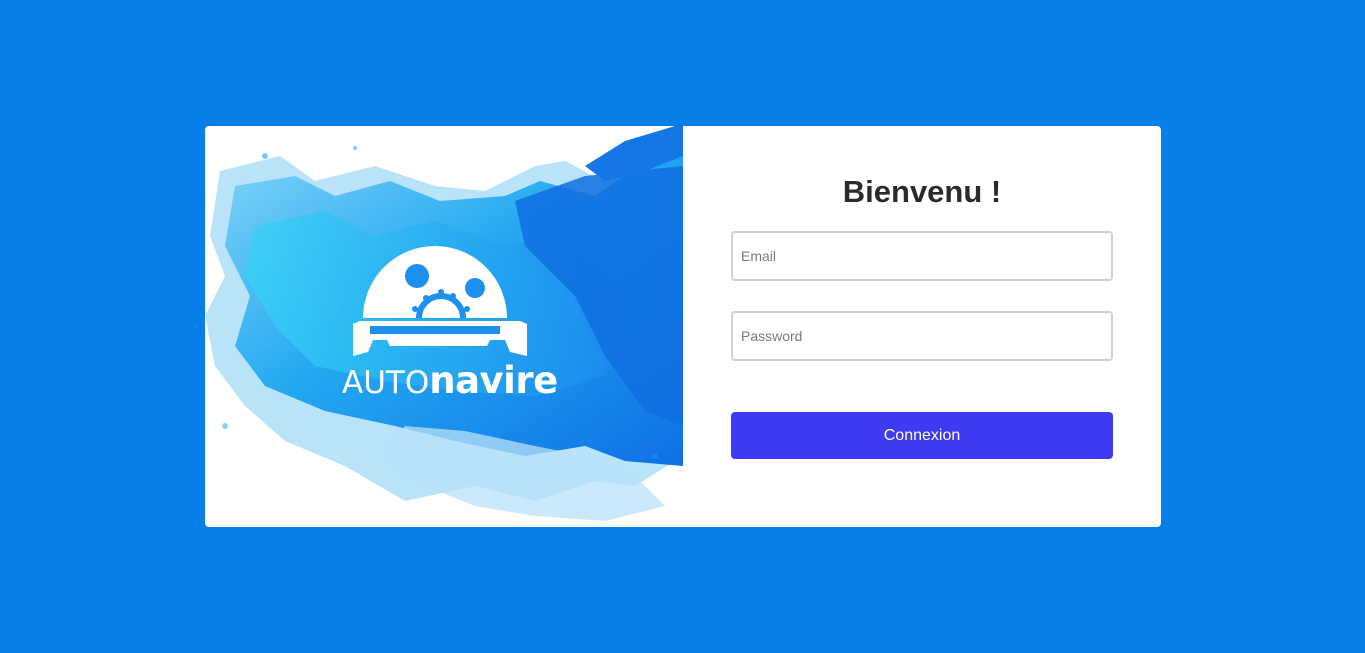 The height and width of the screenshot is (653, 1365). What do you see at coordinates (386, 383) in the screenshot?
I see `brand-word-auto: AUTO` at bounding box center [386, 383].